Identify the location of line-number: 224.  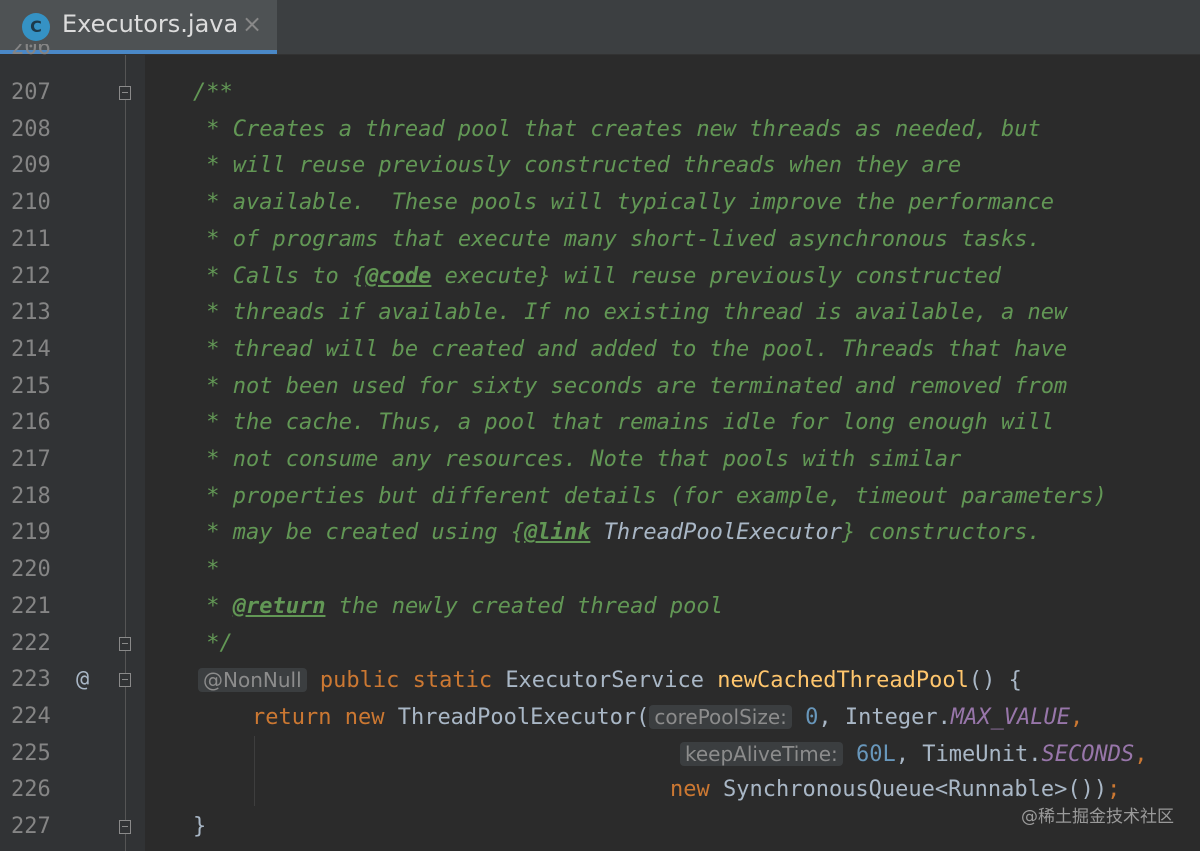
(31, 716).